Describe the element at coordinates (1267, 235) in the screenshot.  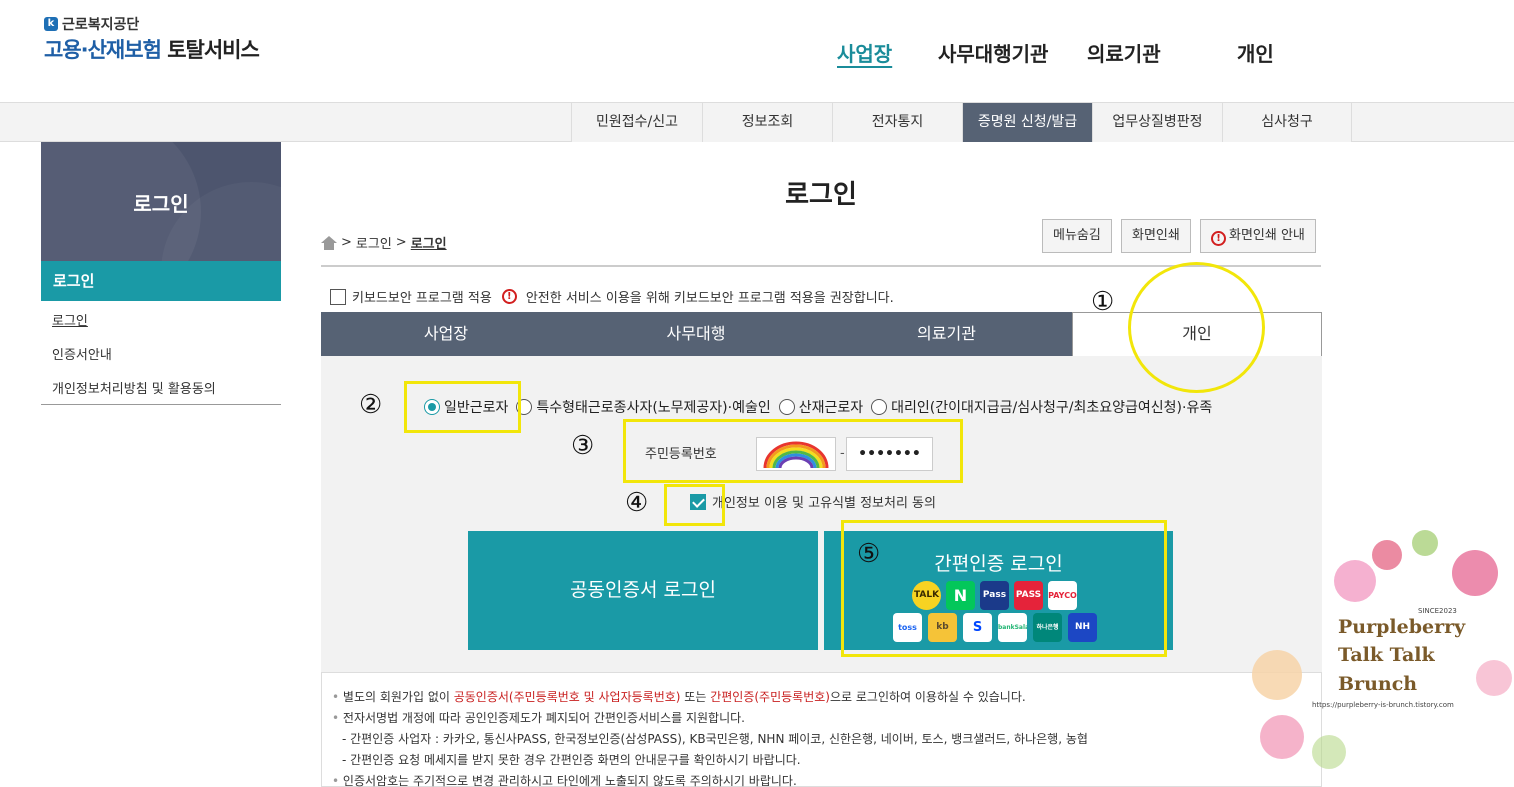
I see `print-guide-label: 화면인쇄 안내` at that location.